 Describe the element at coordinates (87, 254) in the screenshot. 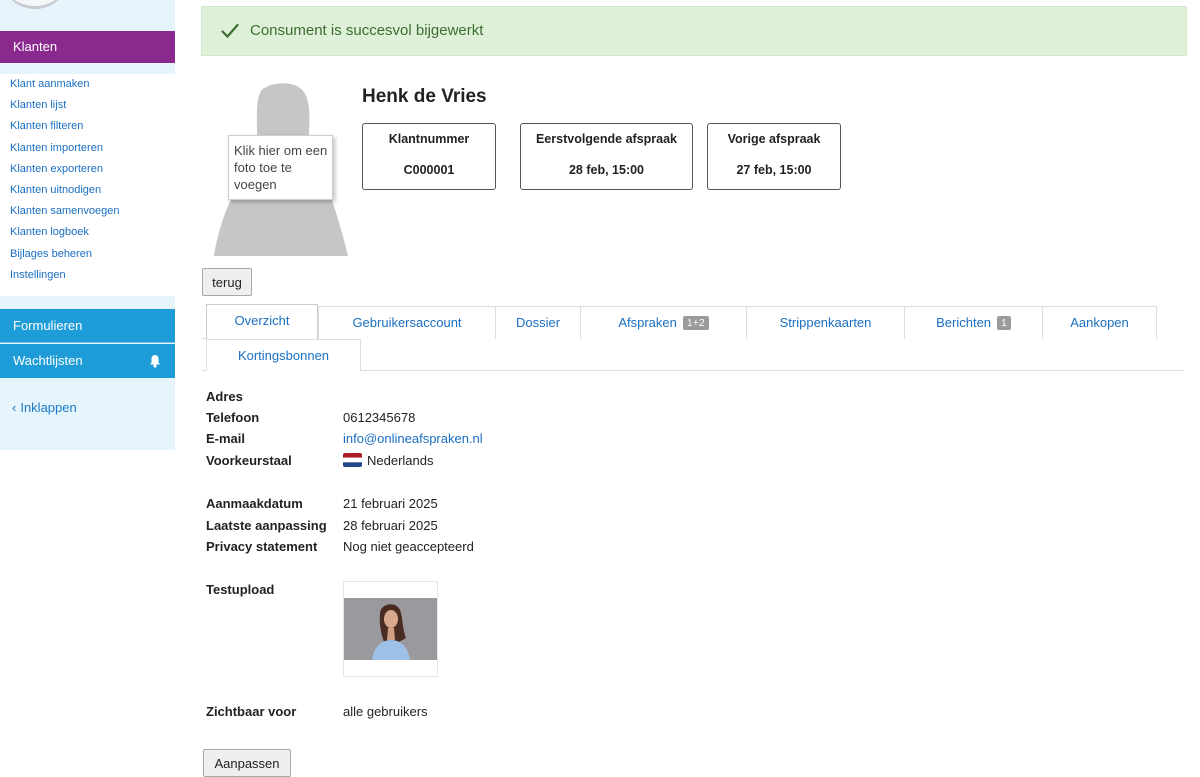

I see `submenu-bijlages-beheren: Bijlages beheren` at that location.